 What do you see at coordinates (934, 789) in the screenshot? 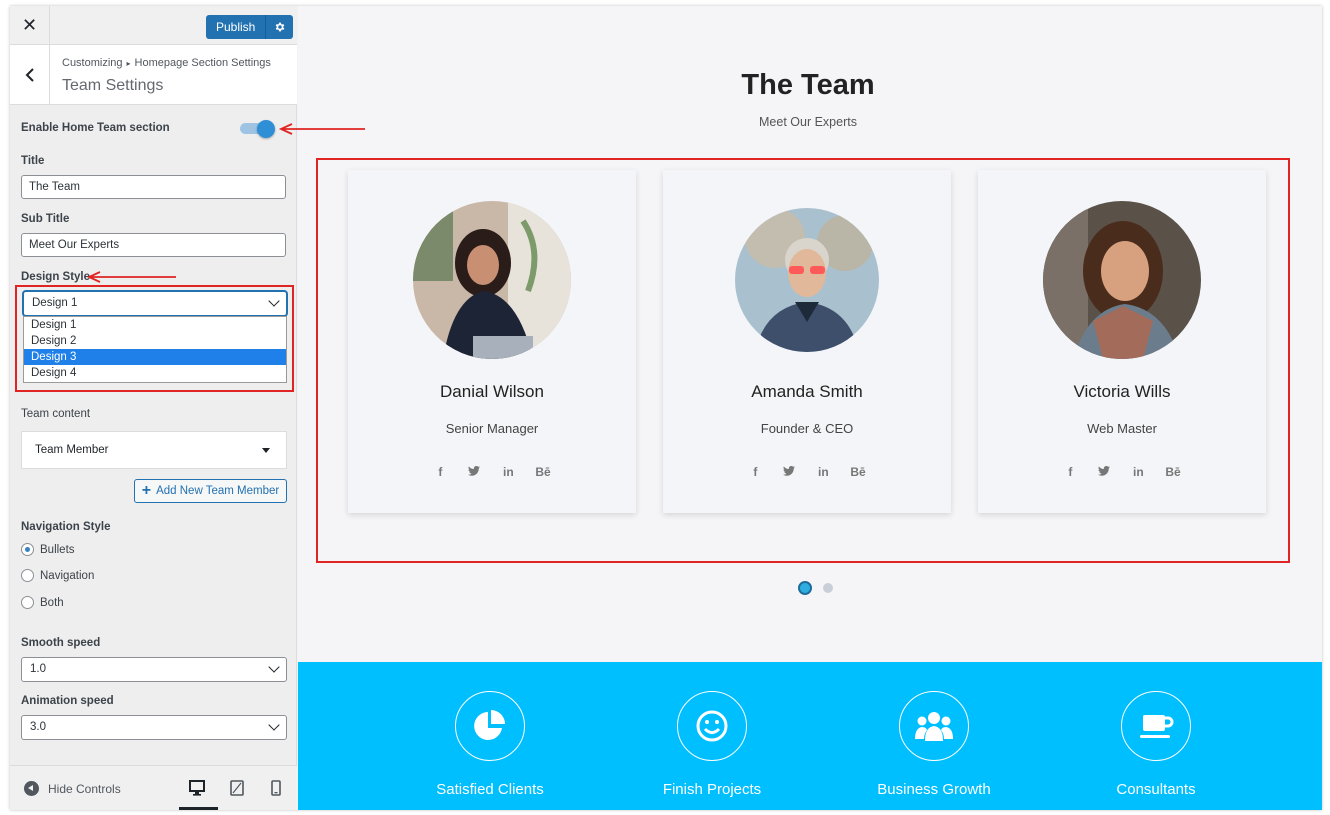
I see `stat-label: Business Growth` at bounding box center [934, 789].